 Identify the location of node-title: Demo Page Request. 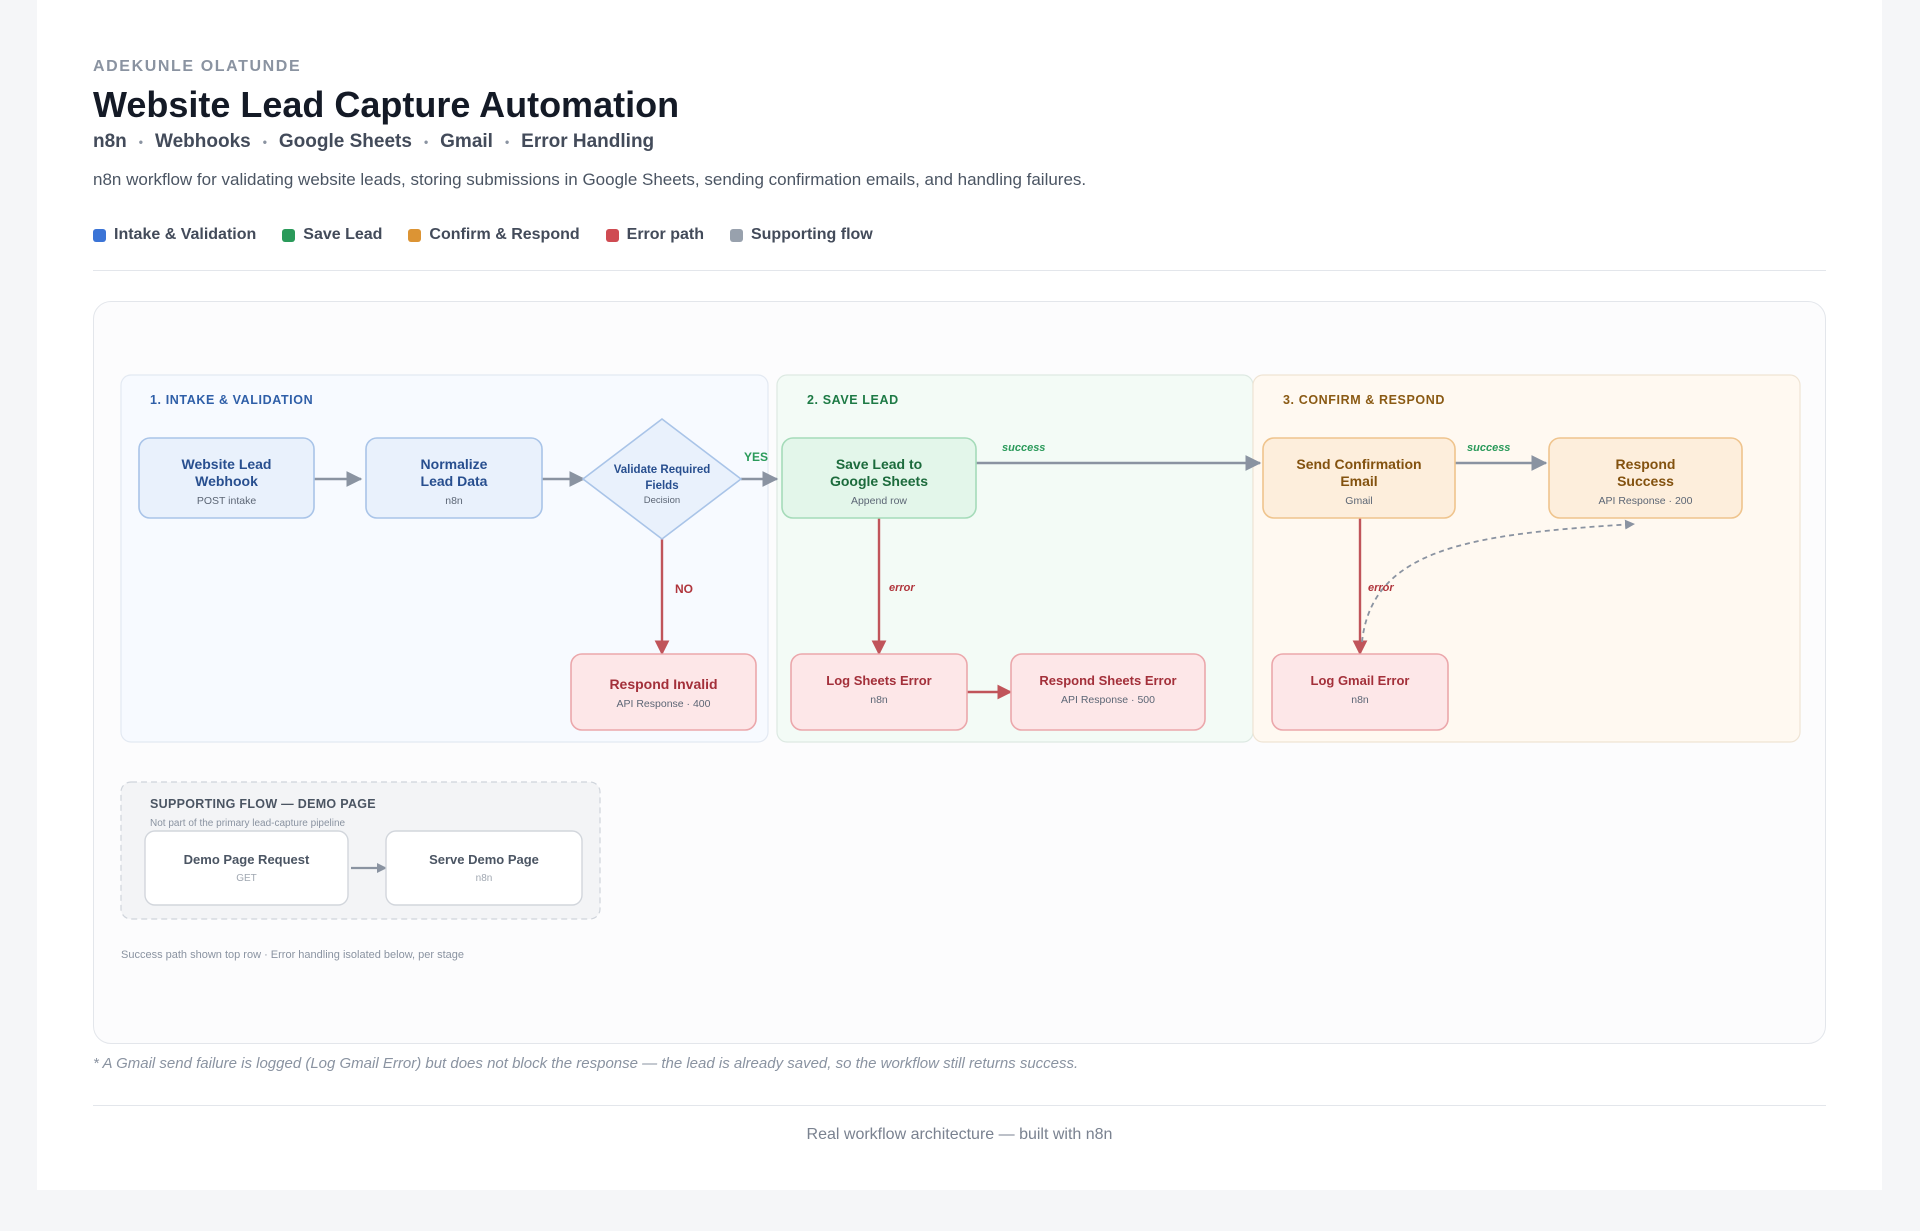
(247, 859).